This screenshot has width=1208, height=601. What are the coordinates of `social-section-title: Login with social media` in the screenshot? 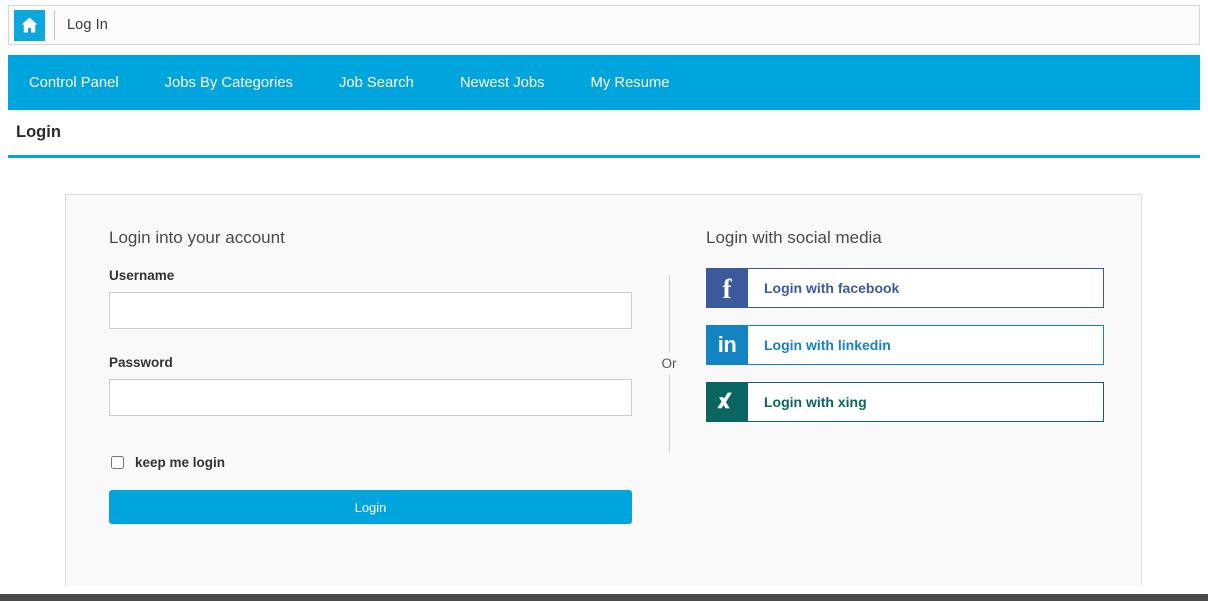 It's located at (794, 237).